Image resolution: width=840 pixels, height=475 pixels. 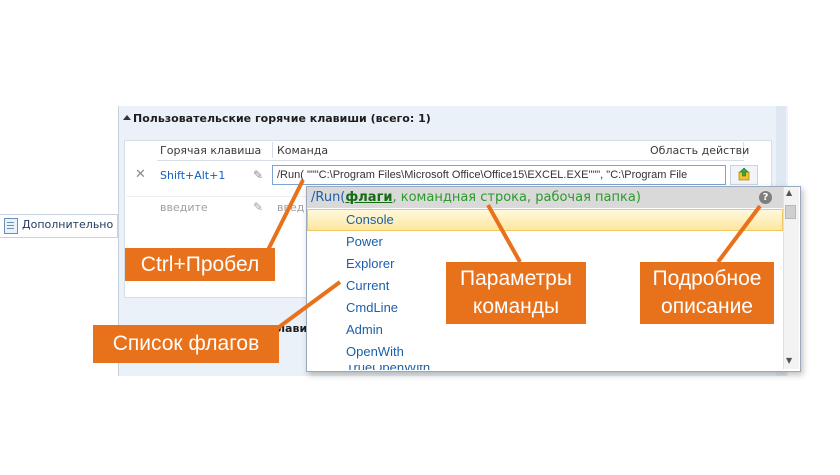 What do you see at coordinates (707, 278) in the screenshot?
I see `callout-line: Подробное` at bounding box center [707, 278].